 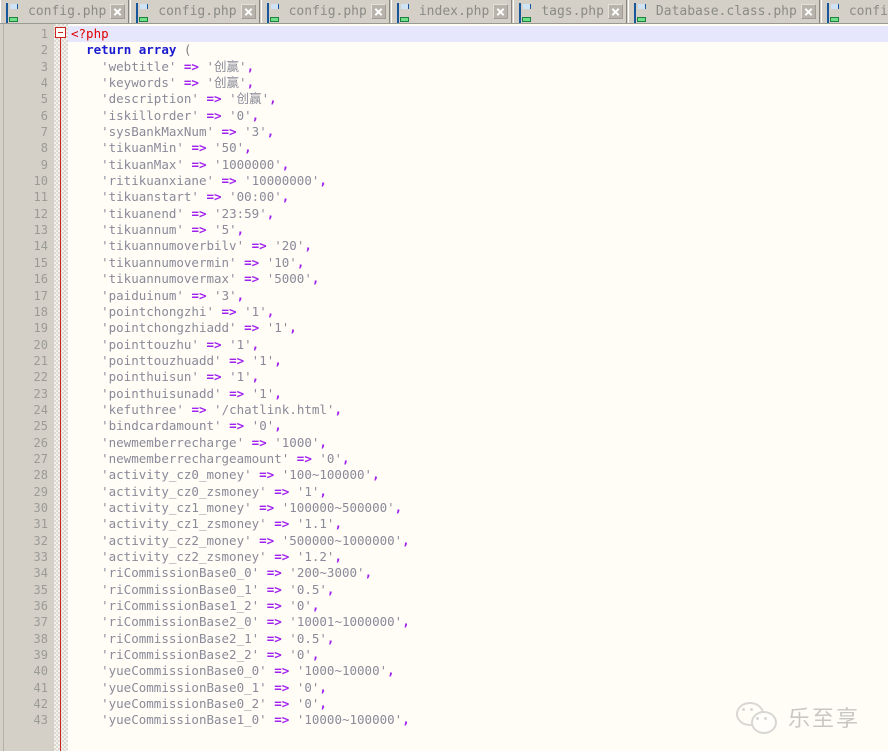 What do you see at coordinates (478, 426) in the screenshot?
I see `code-line: 'bindcardamount' => '0',` at bounding box center [478, 426].